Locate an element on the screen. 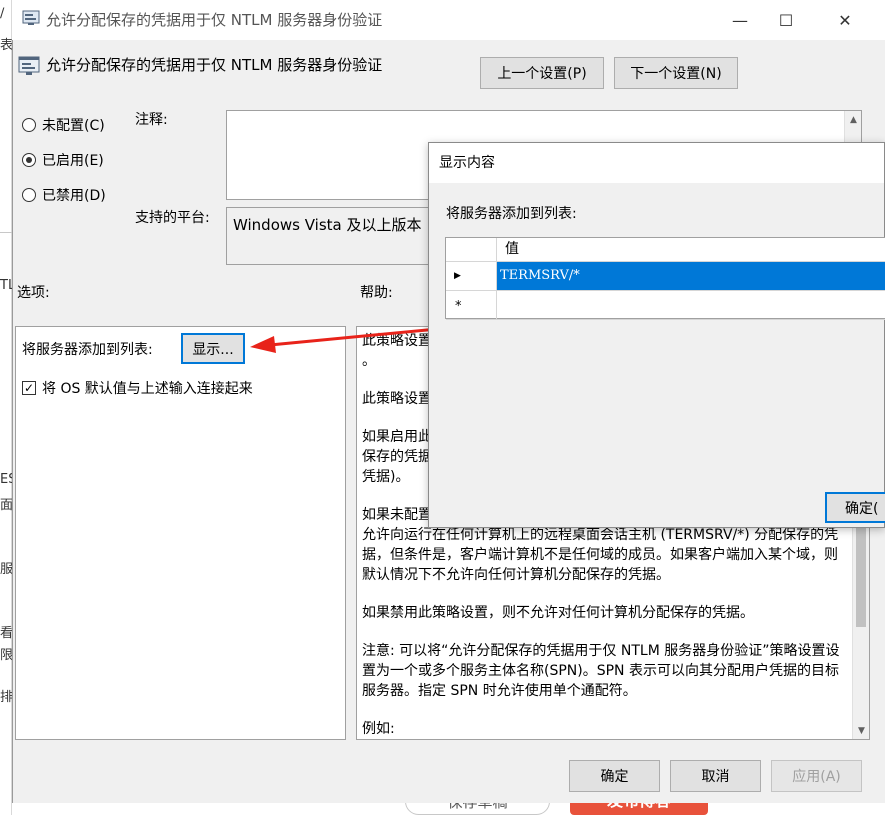 The width and height of the screenshot is (885, 815). server-list-label: 将服务器添加到列表: is located at coordinates (87, 350).